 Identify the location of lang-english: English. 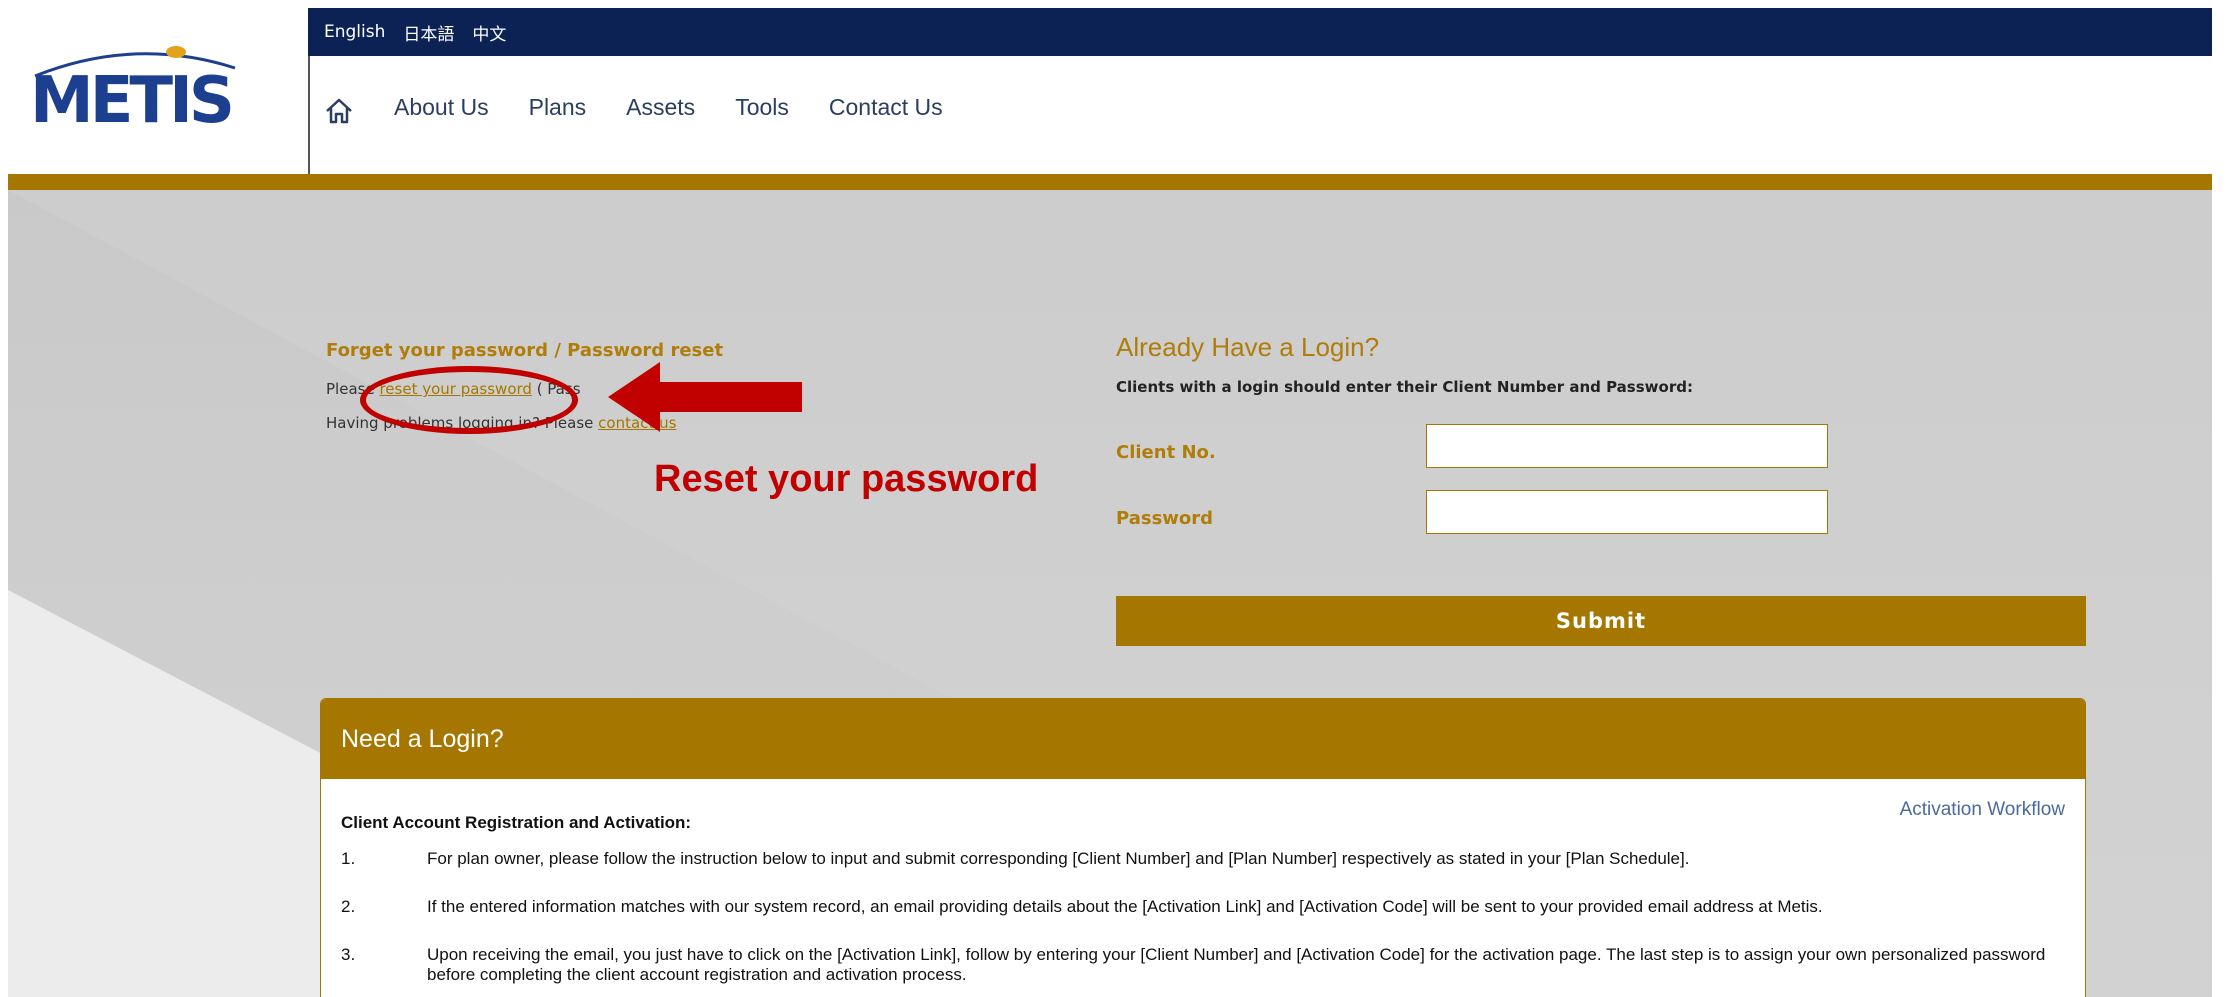
(354, 32).